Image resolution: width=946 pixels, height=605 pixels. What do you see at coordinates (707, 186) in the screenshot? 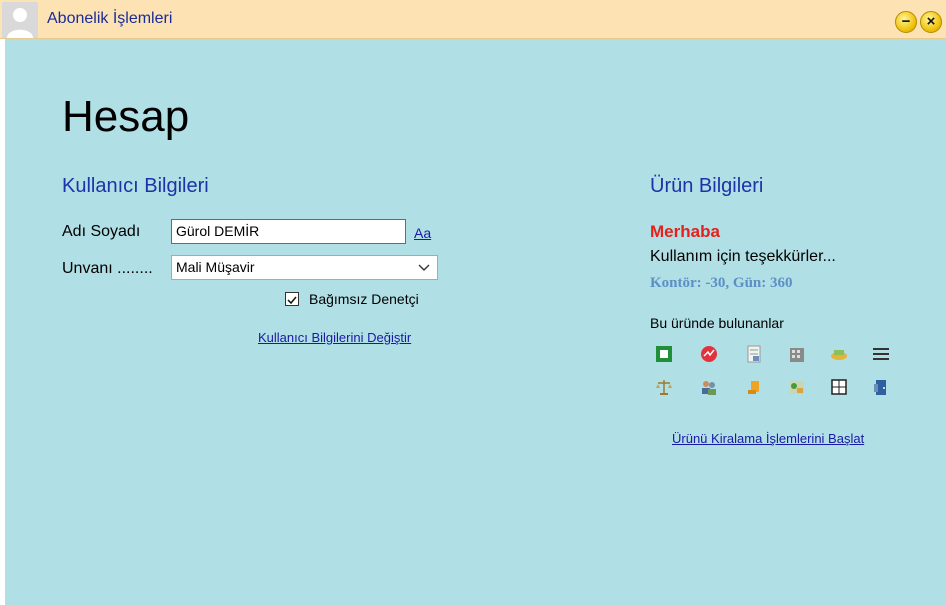
I see `product-info-title: Ürün Bilgileri` at bounding box center [707, 186].